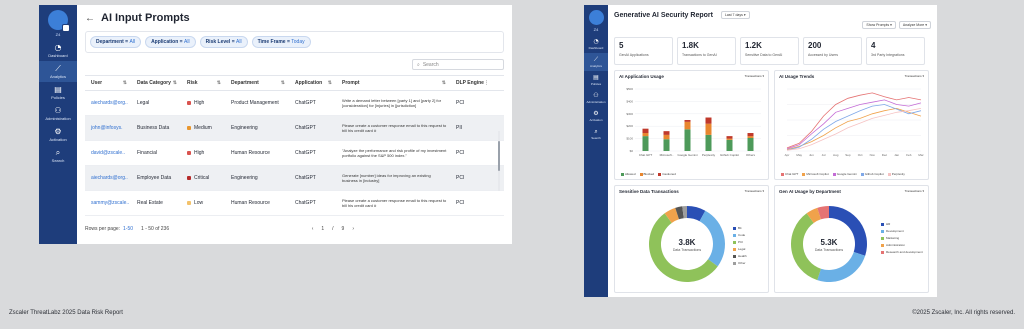 Image resolution: width=1024 pixels, height=329 pixels. What do you see at coordinates (914, 25) in the screenshot?
I see `analyze-more-button: Analyze More ▾` at bounding box center [914, 25].